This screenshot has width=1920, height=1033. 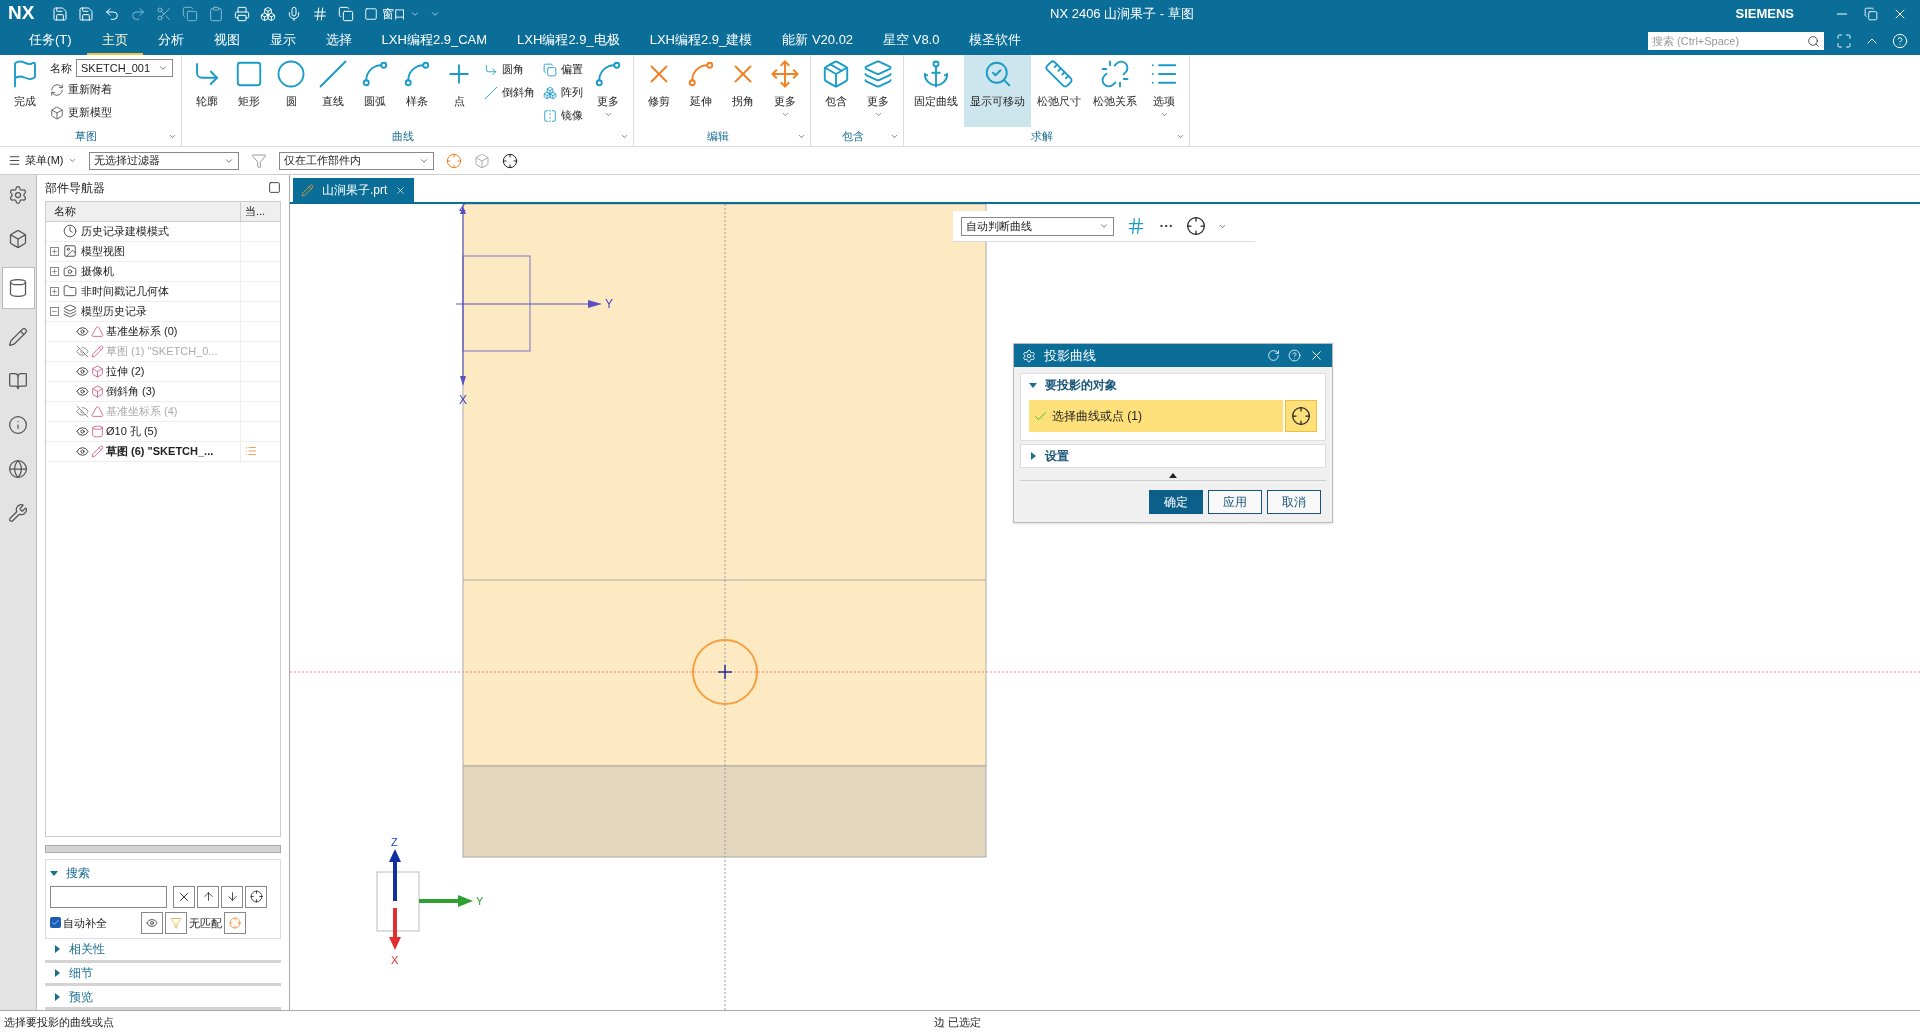 What do you see at coordinates (936, 91) in the screenshot?
I see `ribbon-button: 固定曲线` at bounding box center [936, 91].